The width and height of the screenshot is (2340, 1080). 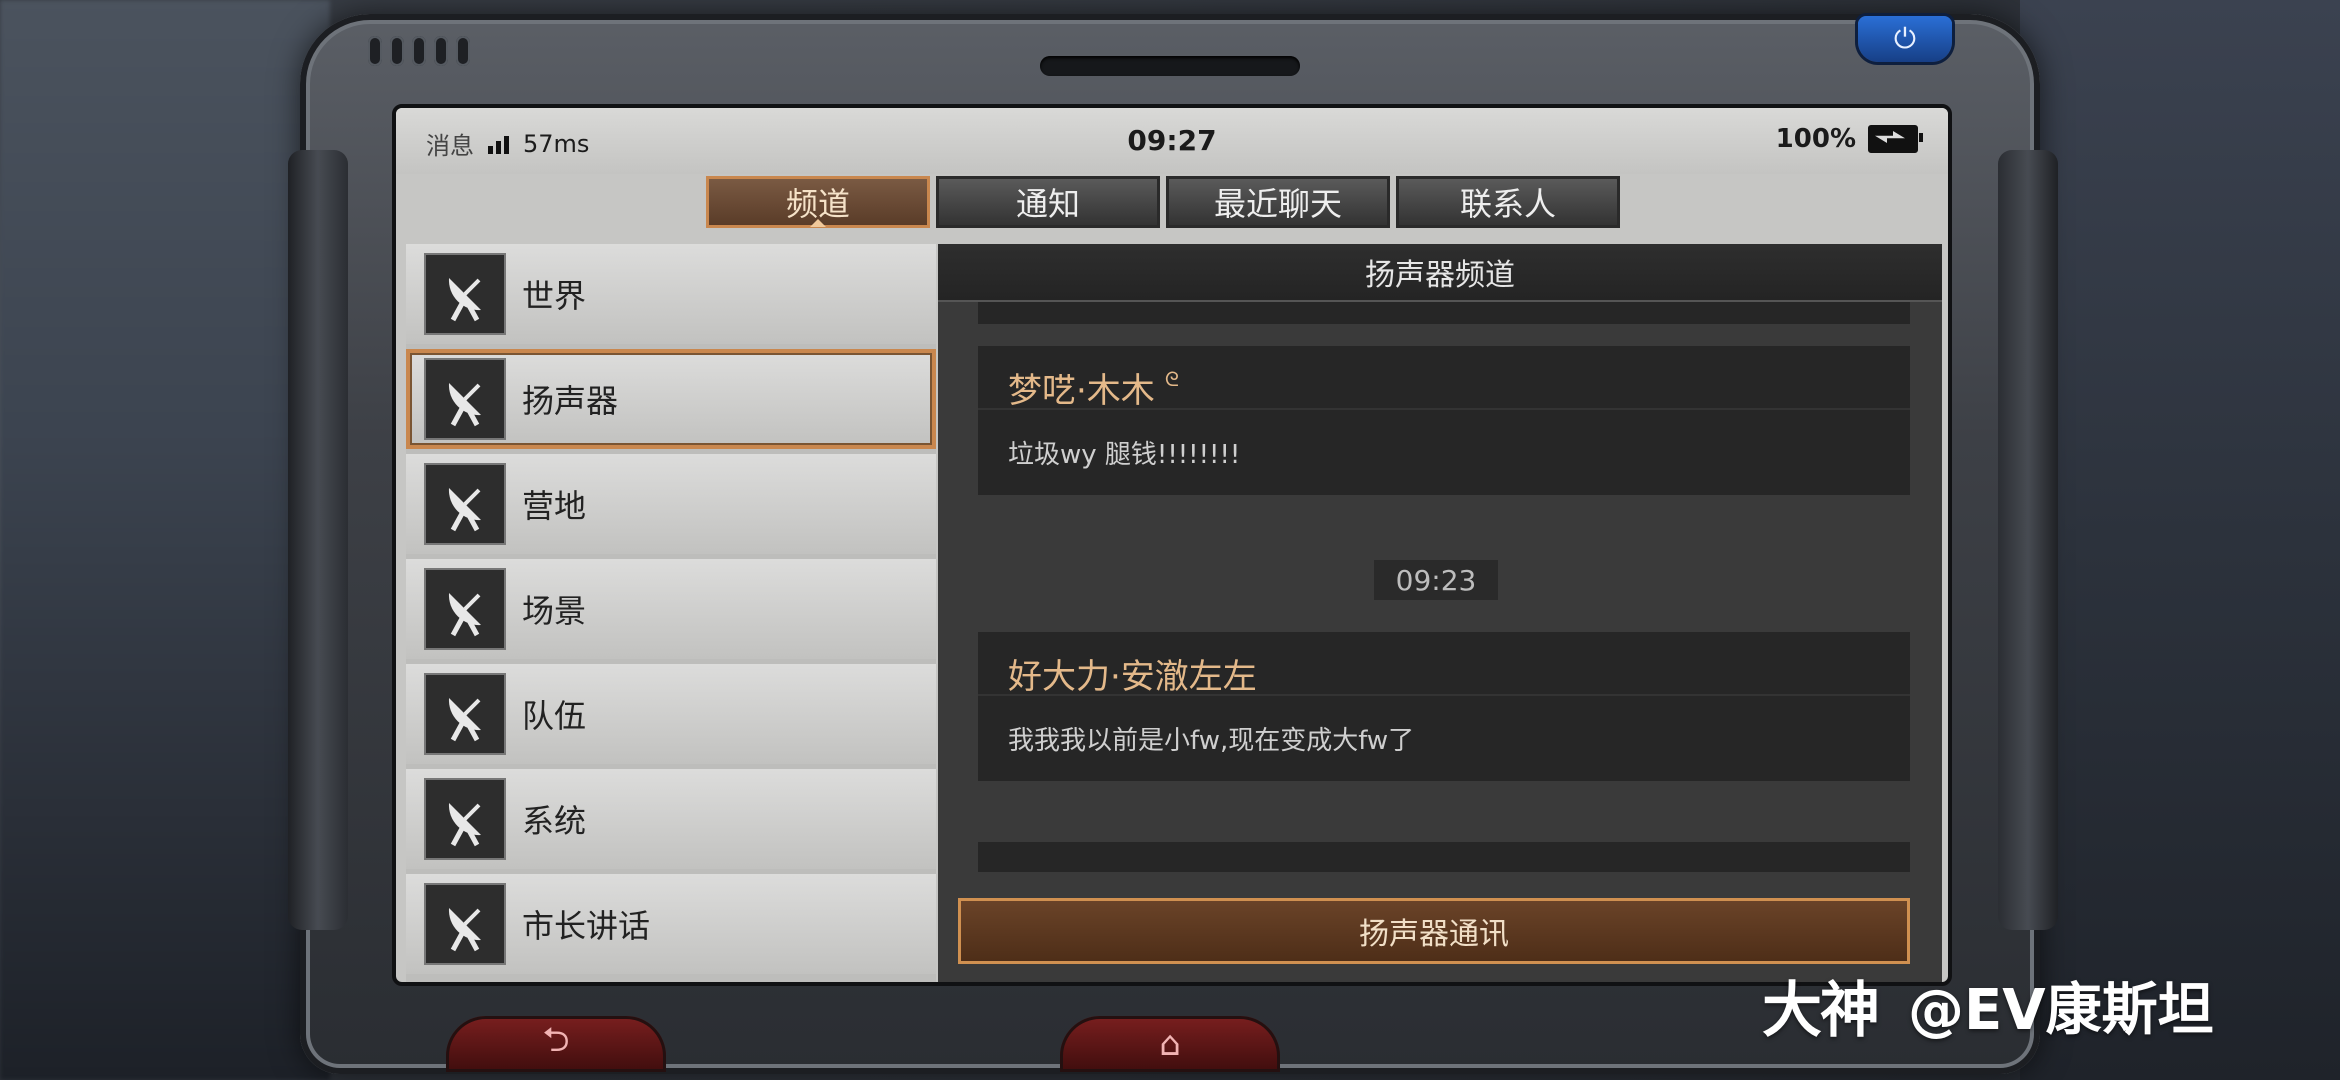 I want to click on message-text: 我我我以前是小fw,现在变成大fw了, so click(x=1211, y=741).